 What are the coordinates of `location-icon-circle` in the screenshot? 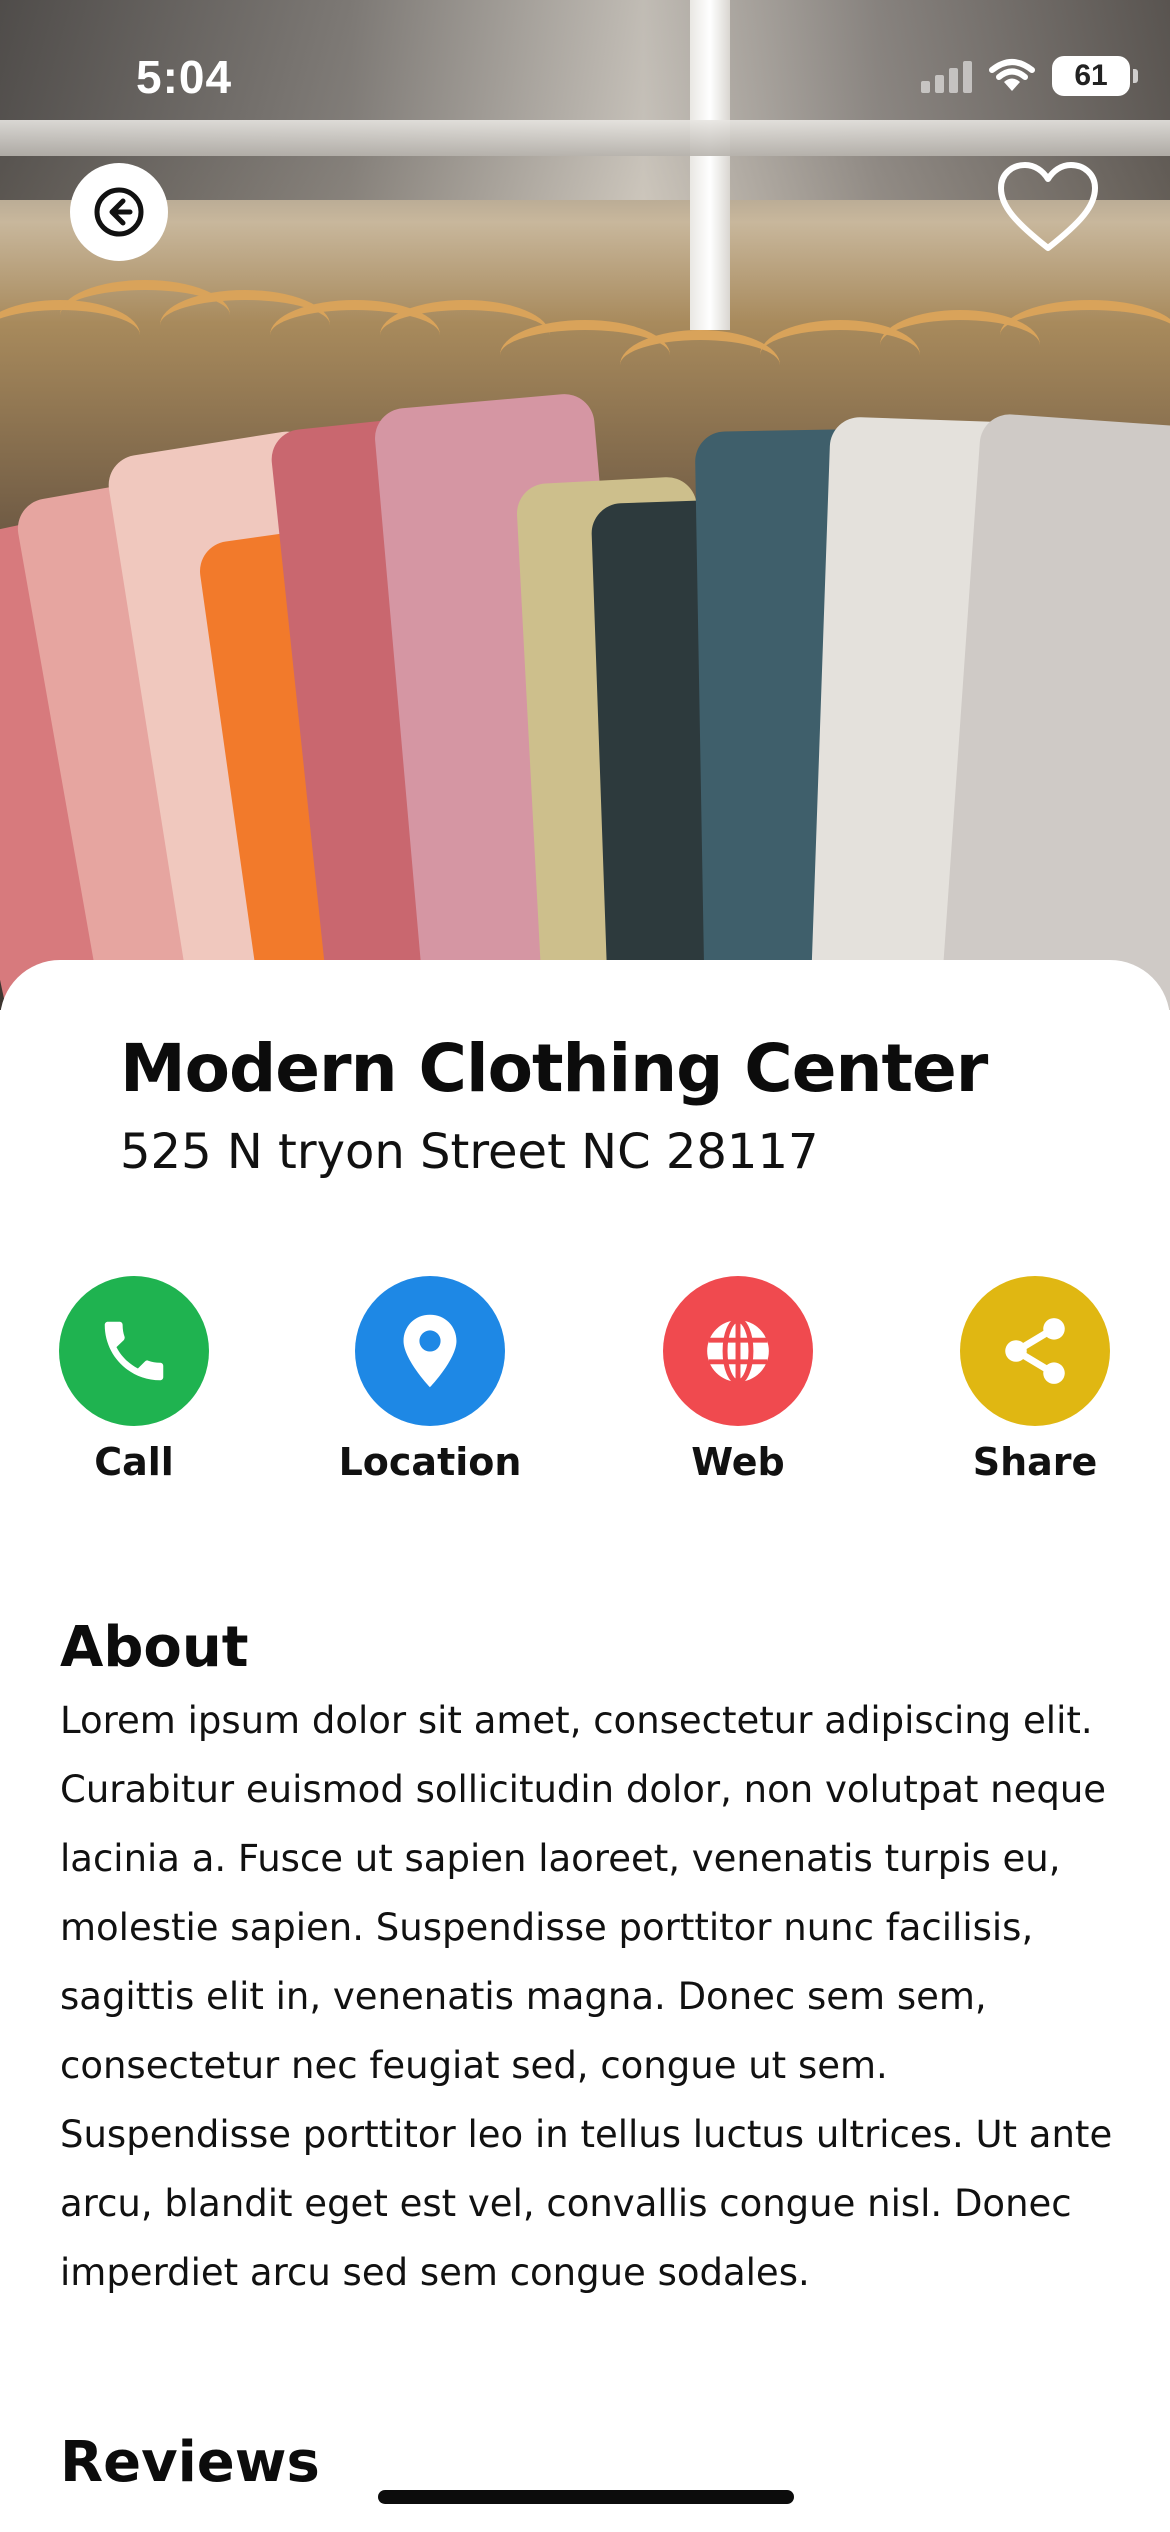 It's located at (430, 1351).